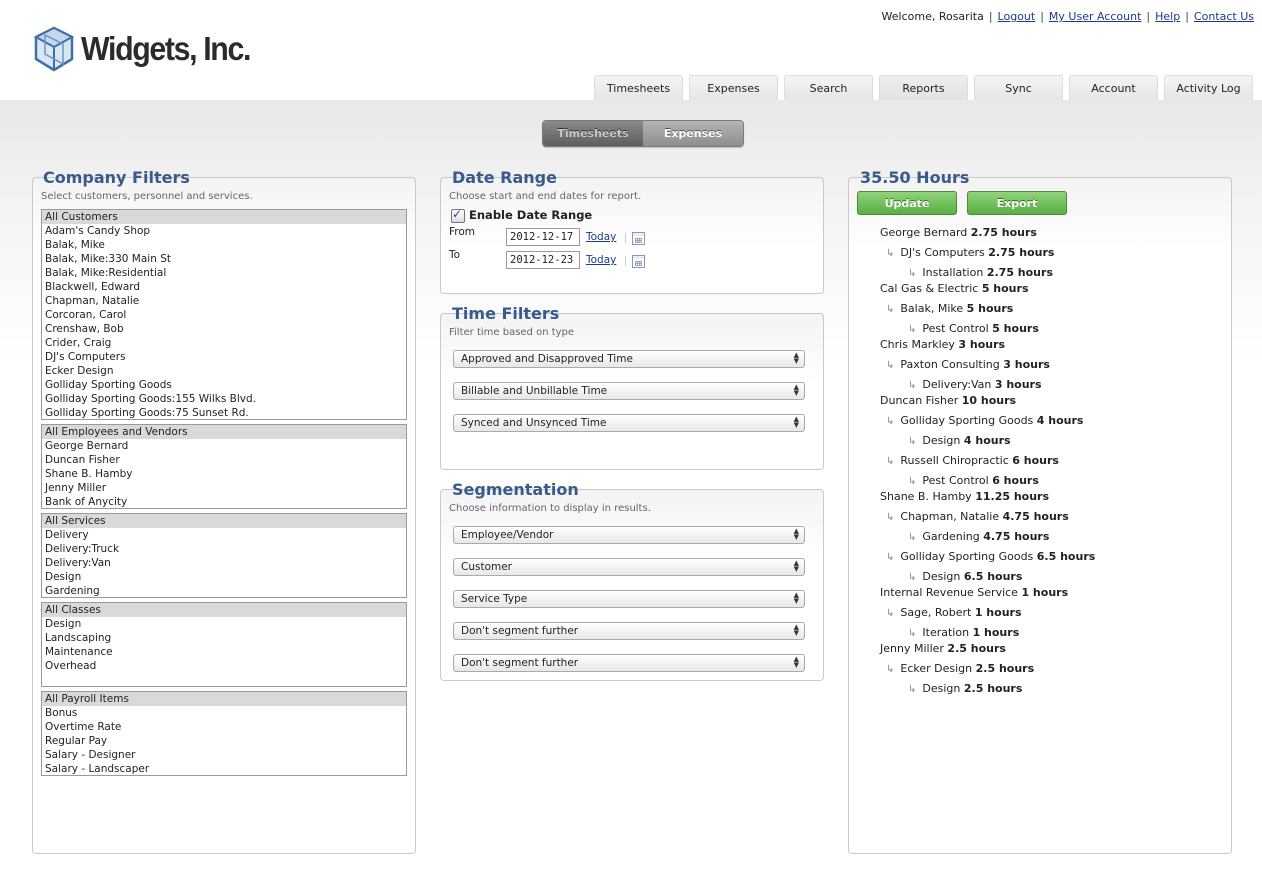 This screenshot has width=1262, height=881. What do you see at coordinates (629, 663) in the screenshot?
I see `segment-5-select: Don't segment further ▲ ▼` at bounding box center [629, 663].